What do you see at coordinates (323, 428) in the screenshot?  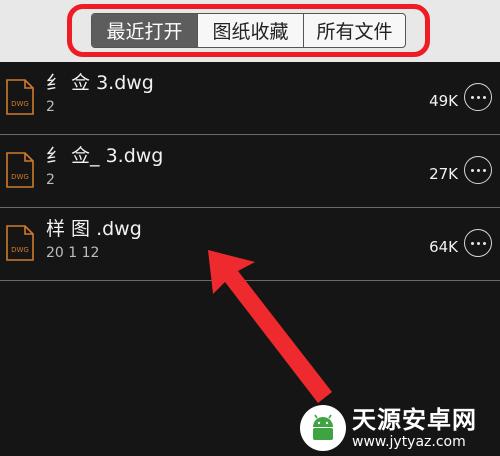 I see `android-logo-icon` at bounding box center [323, 428].